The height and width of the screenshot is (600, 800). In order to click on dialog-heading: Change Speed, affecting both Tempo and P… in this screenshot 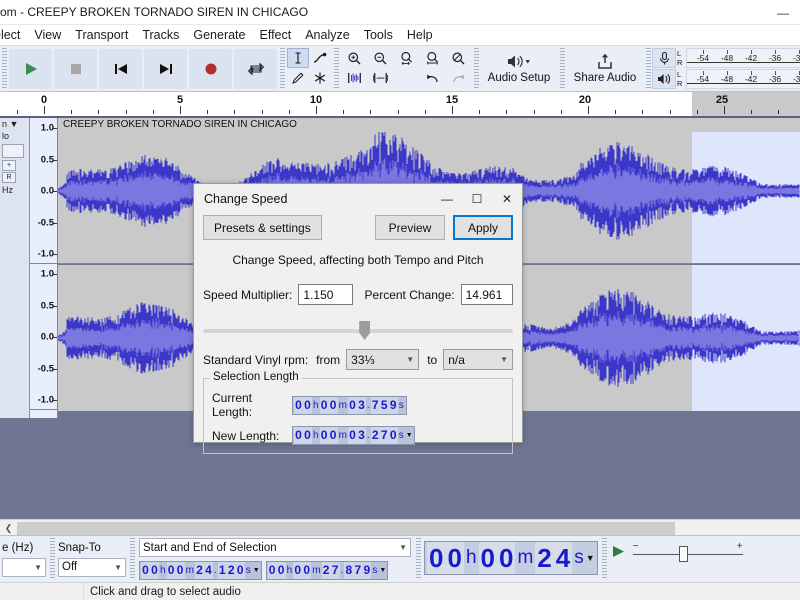, I will do `click(358, 260)`.